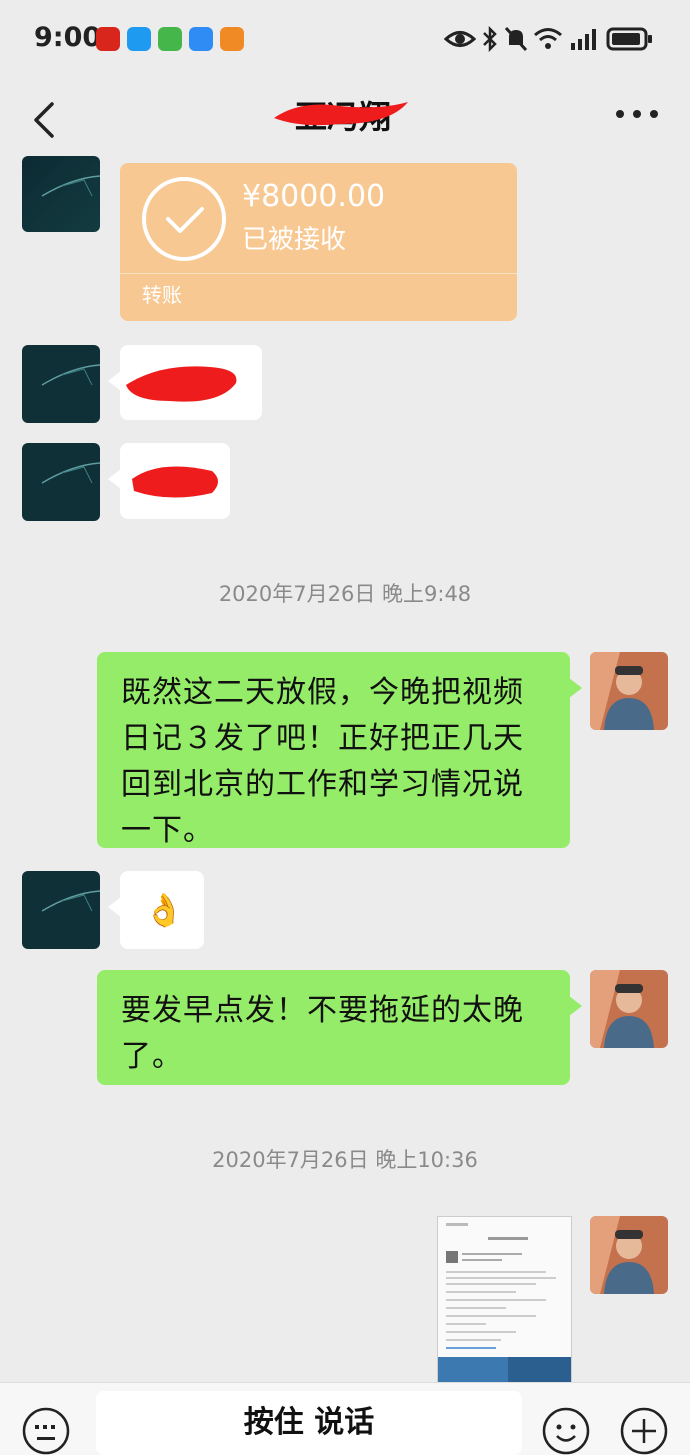  Describe the element at coordinates (162, 295) in the screenshot. I see `transfer-label: 转账` at that location.